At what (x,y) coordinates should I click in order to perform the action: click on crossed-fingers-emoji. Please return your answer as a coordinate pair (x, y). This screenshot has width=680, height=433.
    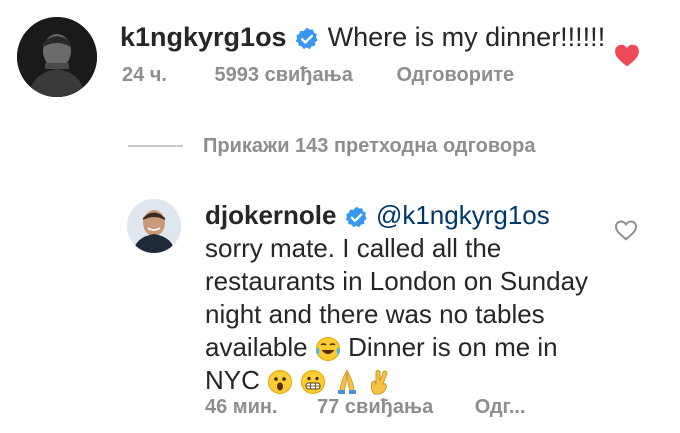
    Looking at the image, I should click on (379, 382).